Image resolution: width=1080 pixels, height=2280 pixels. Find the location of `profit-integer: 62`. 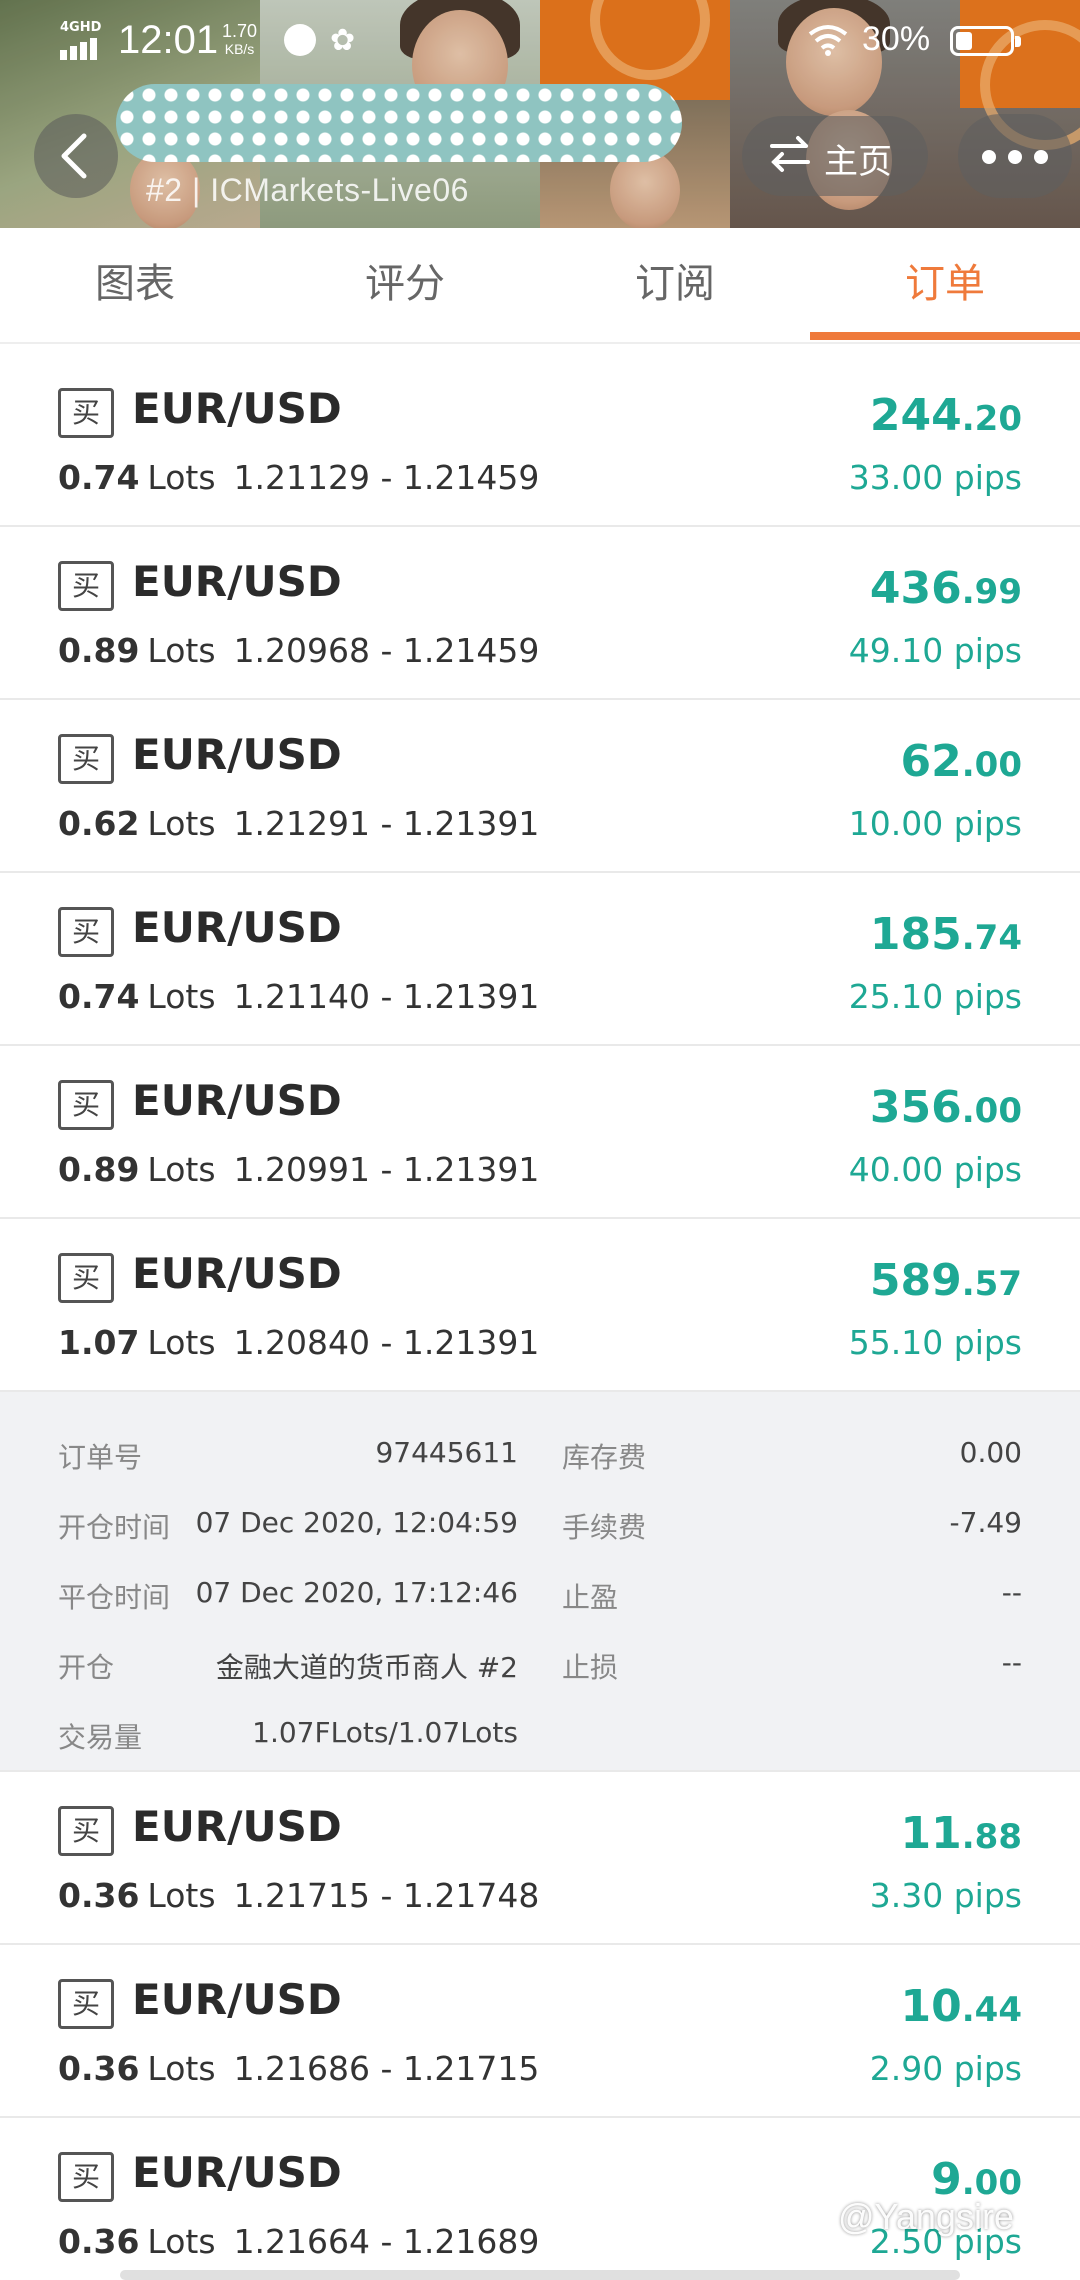

profit-integer: 62 is located at coordinates (931, 761).